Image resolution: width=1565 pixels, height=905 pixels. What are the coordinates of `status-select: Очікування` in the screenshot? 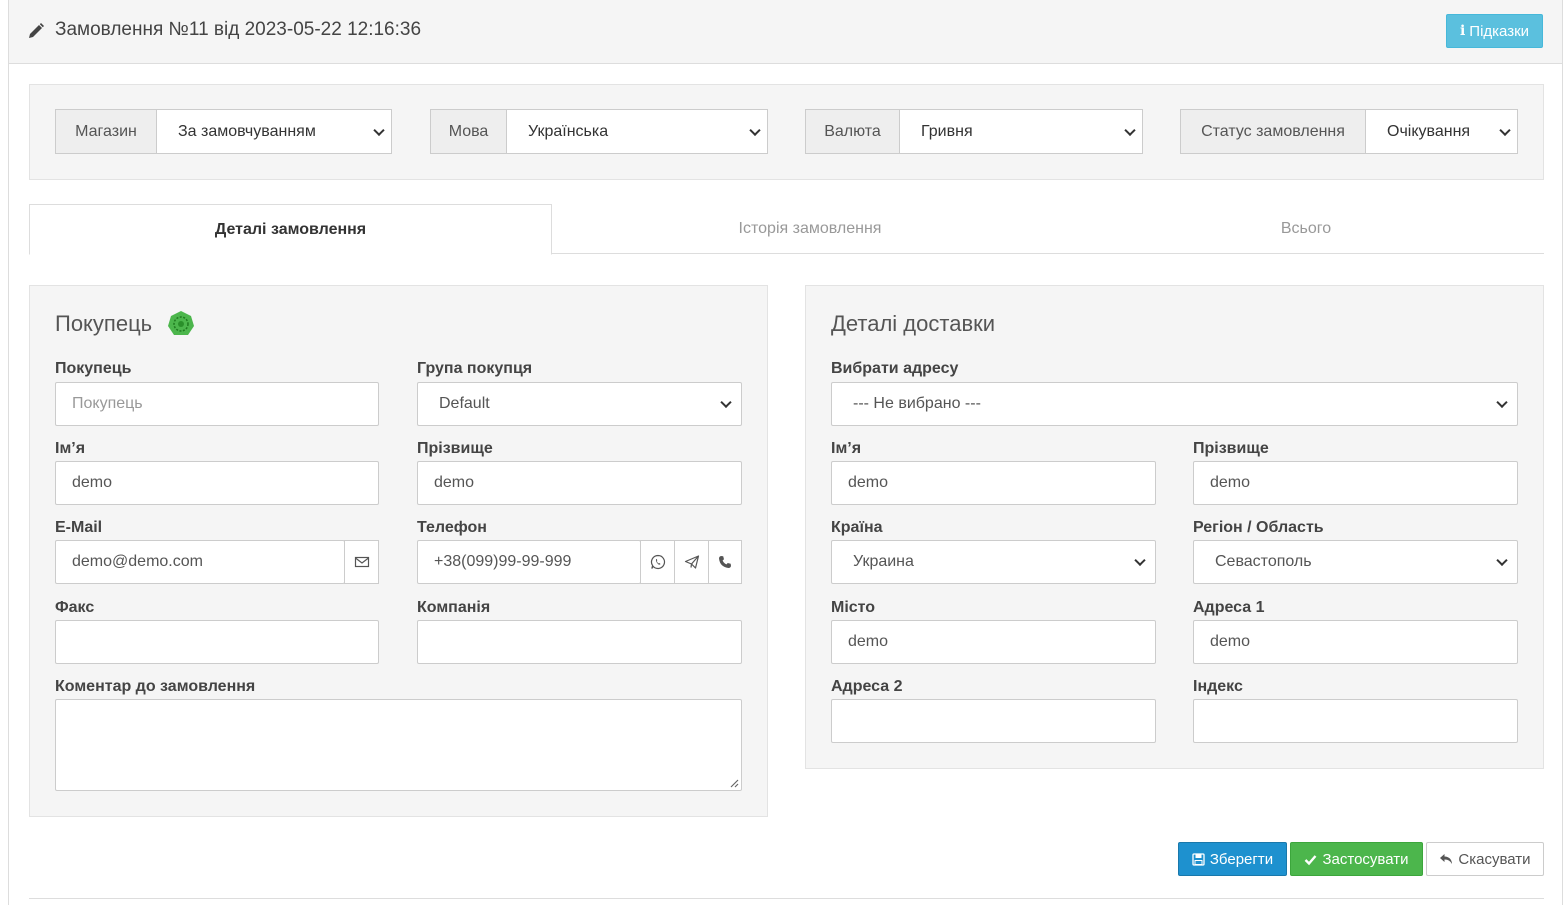 It's located at (1441, 131).